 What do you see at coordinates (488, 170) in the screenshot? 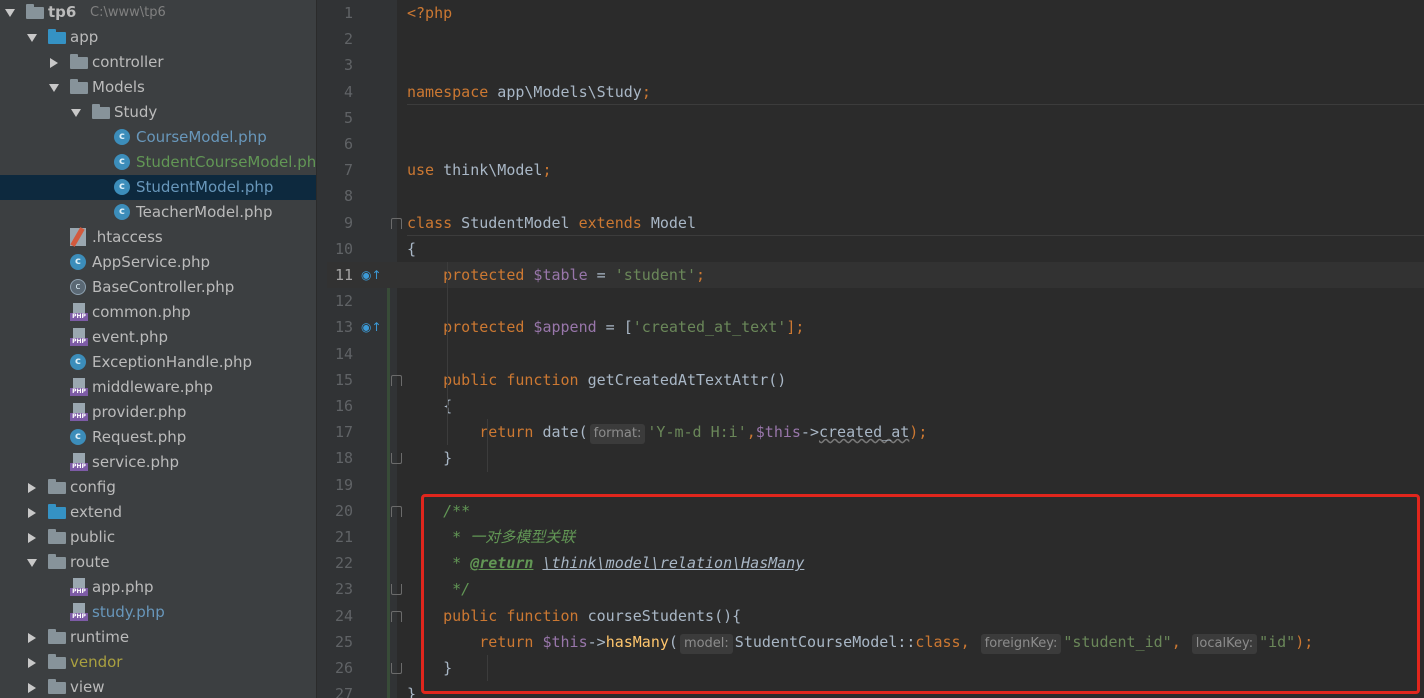
I see `code-token: think\Model` at bounding box center [488, 170].